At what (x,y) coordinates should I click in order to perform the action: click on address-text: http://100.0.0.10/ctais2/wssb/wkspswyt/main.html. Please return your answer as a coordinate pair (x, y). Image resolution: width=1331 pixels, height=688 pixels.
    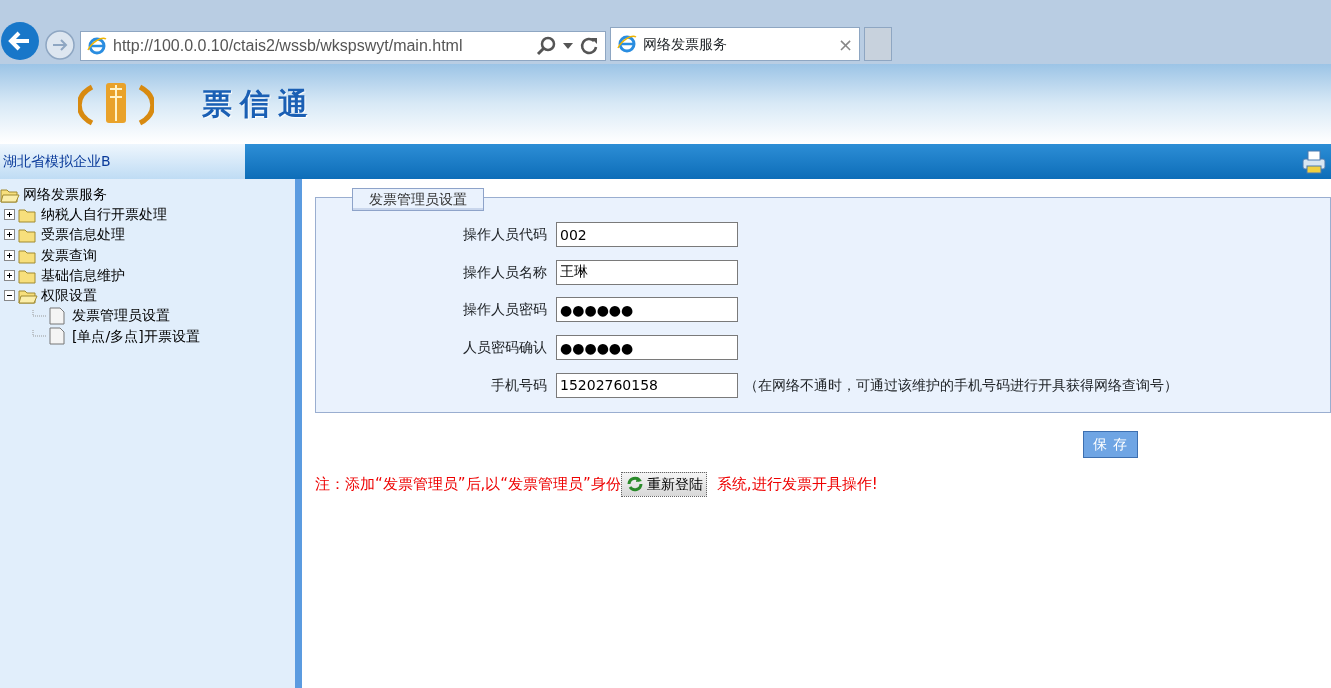
    Looking at the image, I should click on (288, 46).